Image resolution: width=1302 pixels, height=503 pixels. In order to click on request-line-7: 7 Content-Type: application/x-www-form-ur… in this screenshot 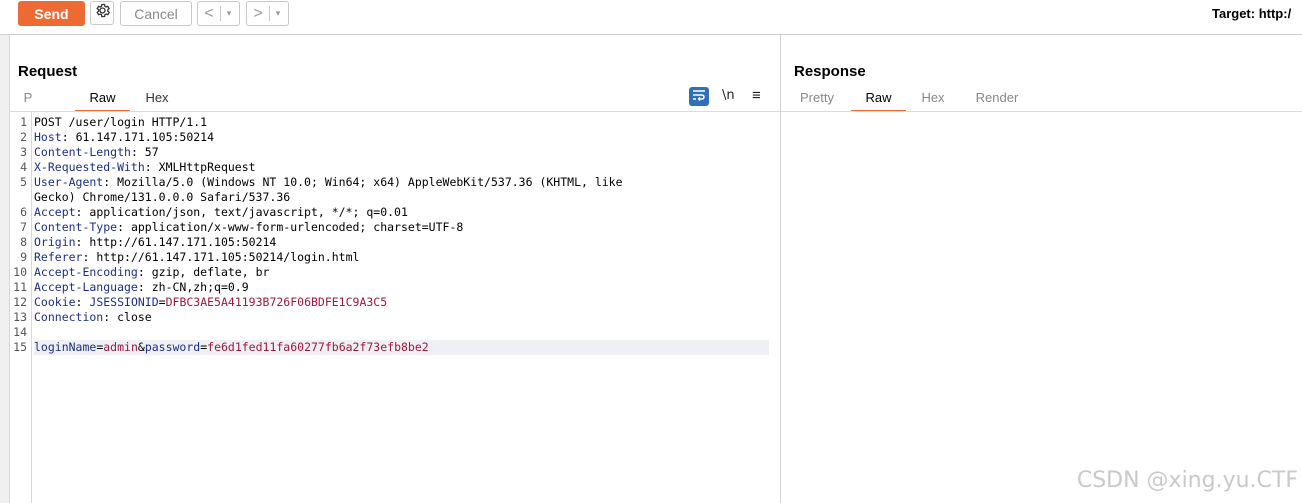, I will do `click(242, 227)`.